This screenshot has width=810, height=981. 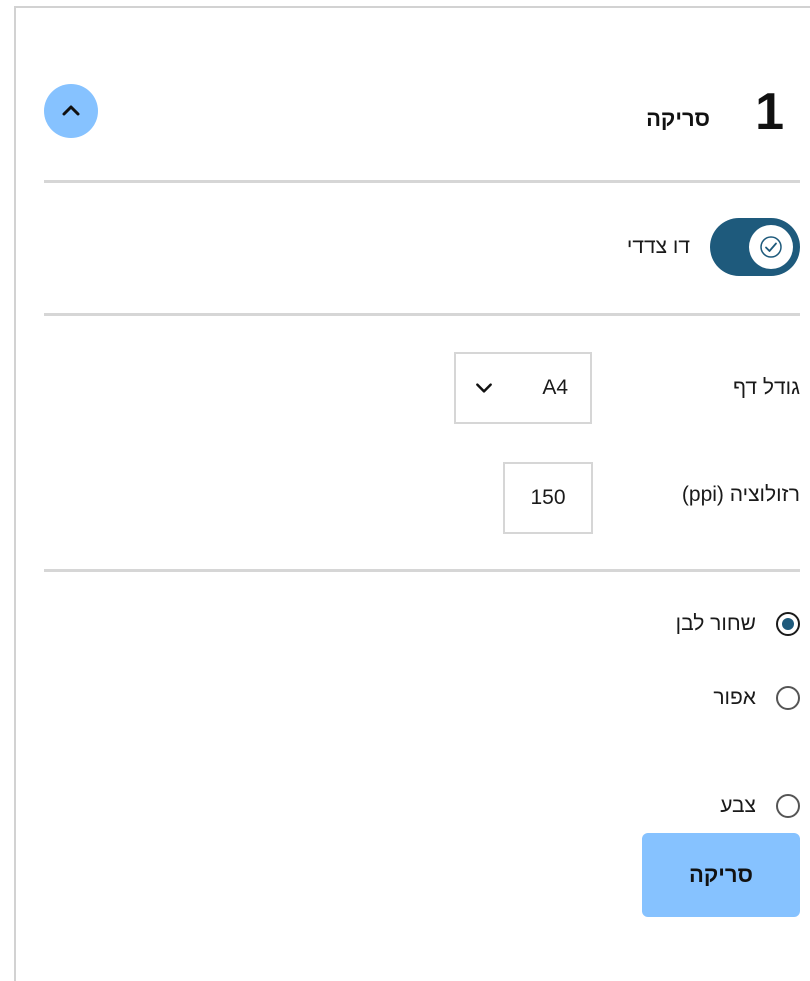 What do you see at coordinates (715, 623) in the screenshot?
I see `radio-label: שחור לבן` at bounding box center [715, 623].